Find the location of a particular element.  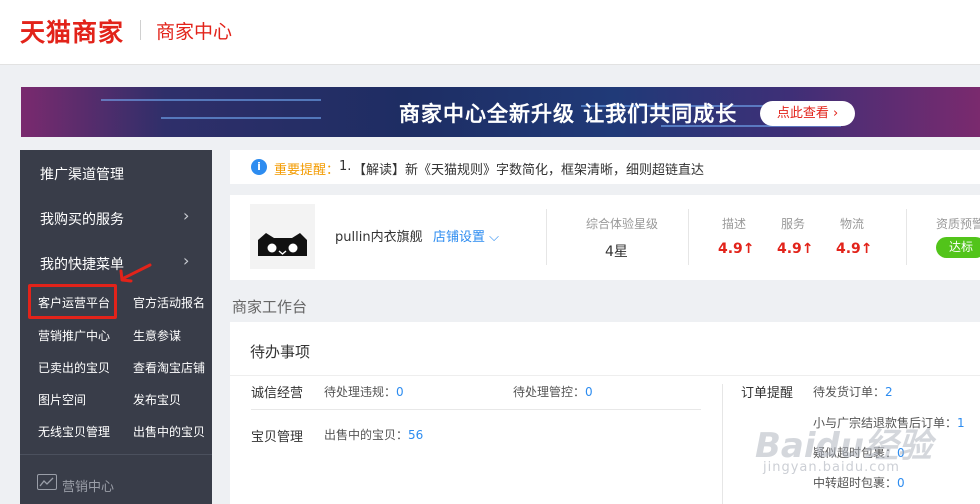

notice-label: 重要提醒： is located at coordinates (307, 170).